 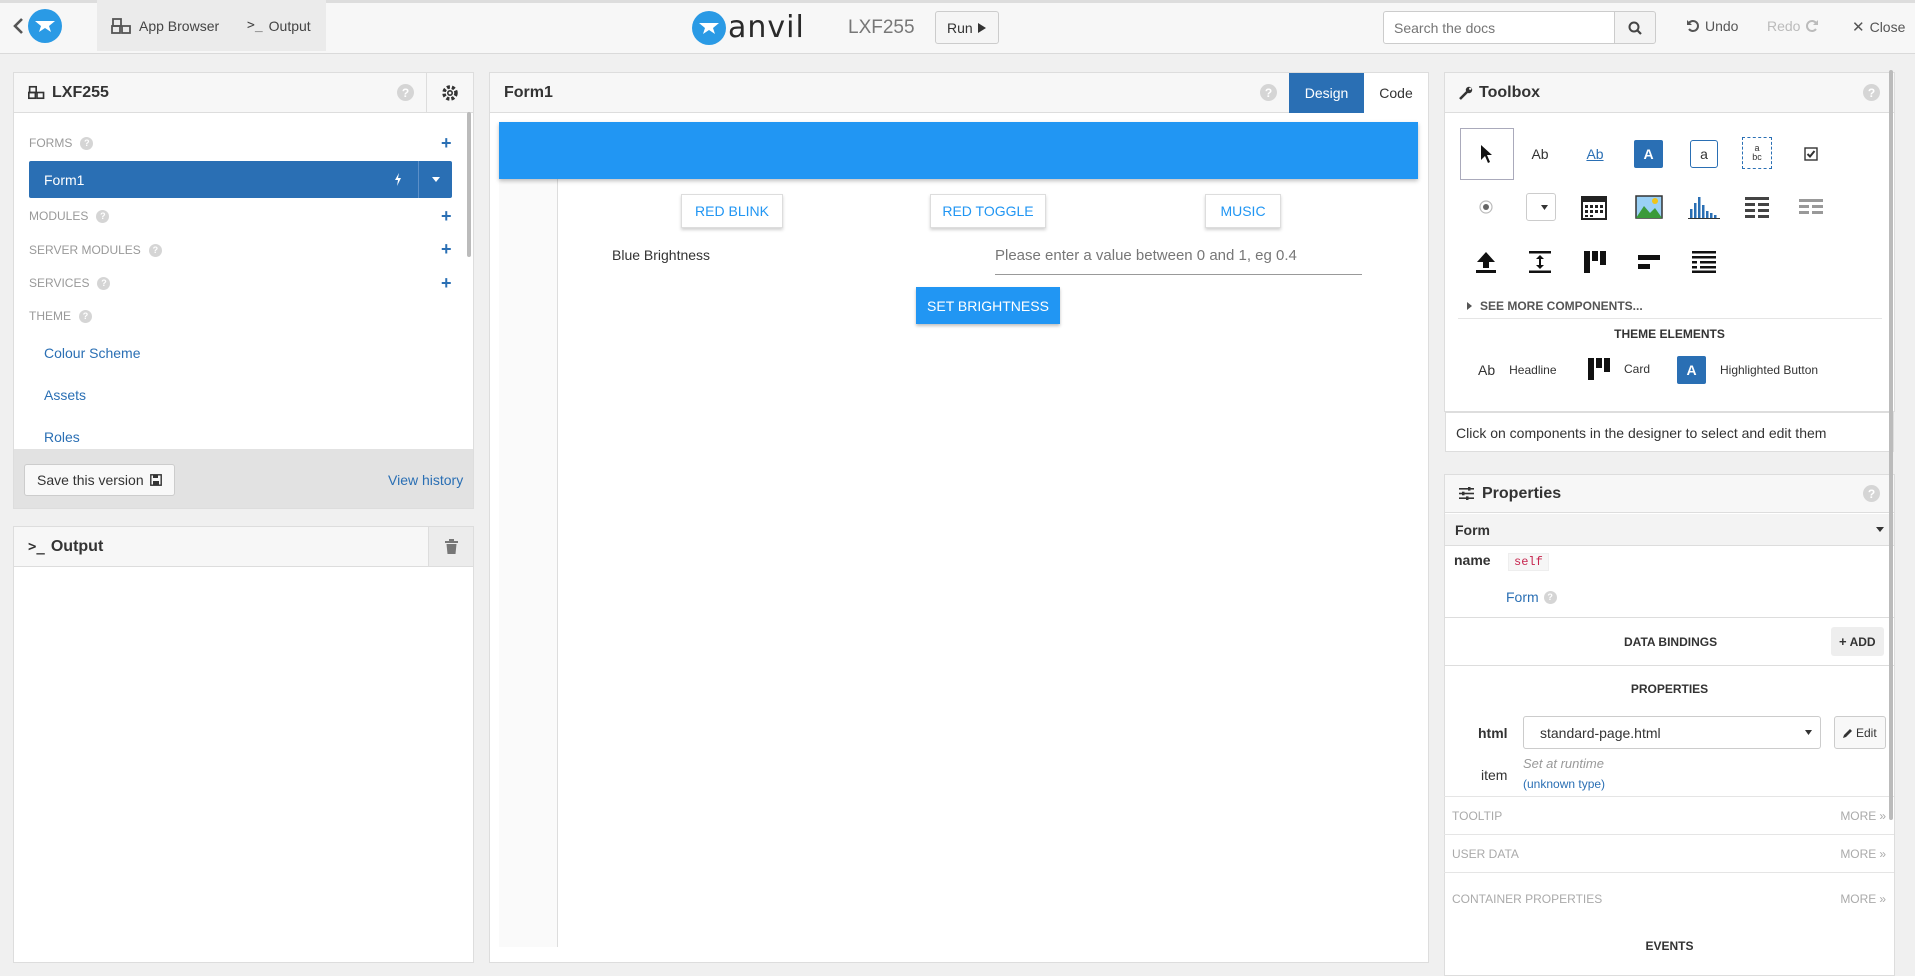 I want to click on plus-icon: +, so click(x=1843, y=641).